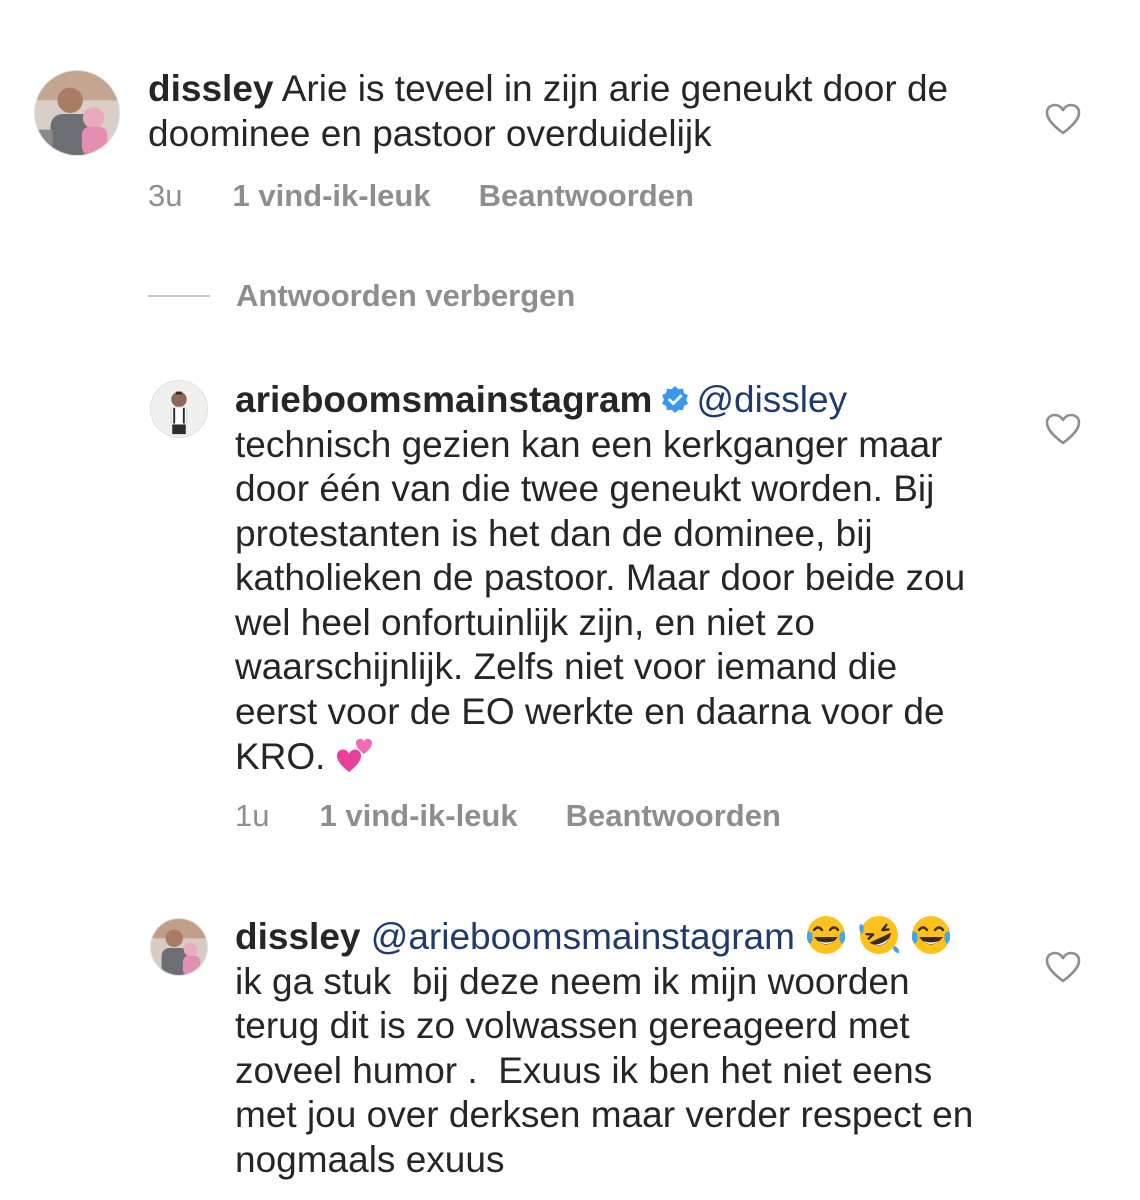 The image size is (1140, 1200). What do you see at coordinates (583, 936) in the screenshot?
I see `comment-mention-link: @arieboomsmainstagram` at bounding box center [583, 936].